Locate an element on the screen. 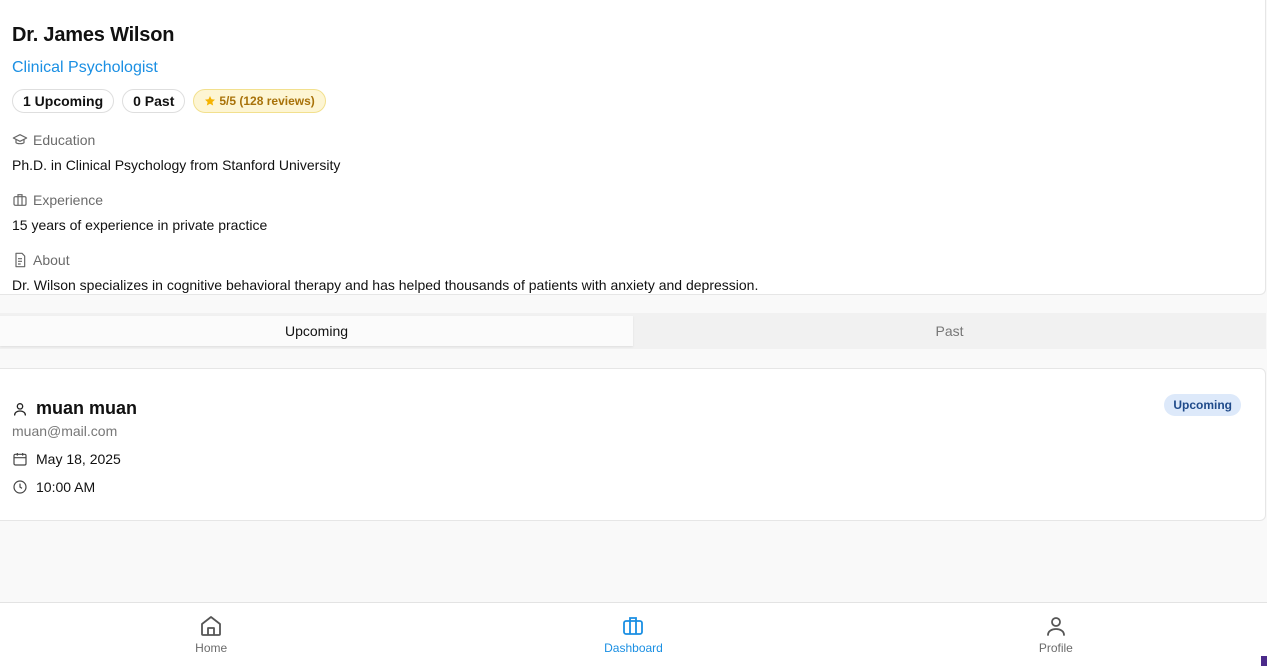  tab-past: Past is located at coordinates (949, 331).